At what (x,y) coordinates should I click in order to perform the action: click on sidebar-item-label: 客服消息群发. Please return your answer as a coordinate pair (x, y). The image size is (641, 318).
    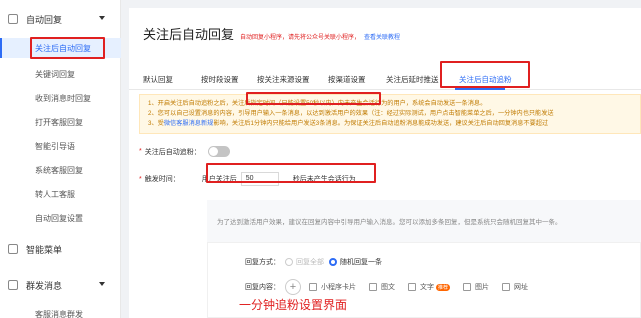
    Looking at the image, I should click on (59, 313).